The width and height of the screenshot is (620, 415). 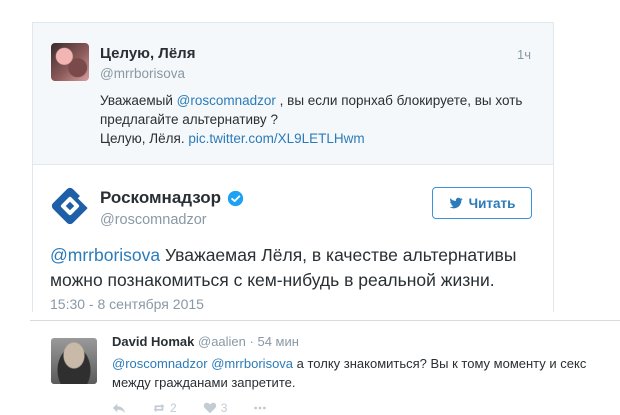 I want to click on tweet-date: 15:30 - 8 сентября 2015, so click(x=127, y=304).